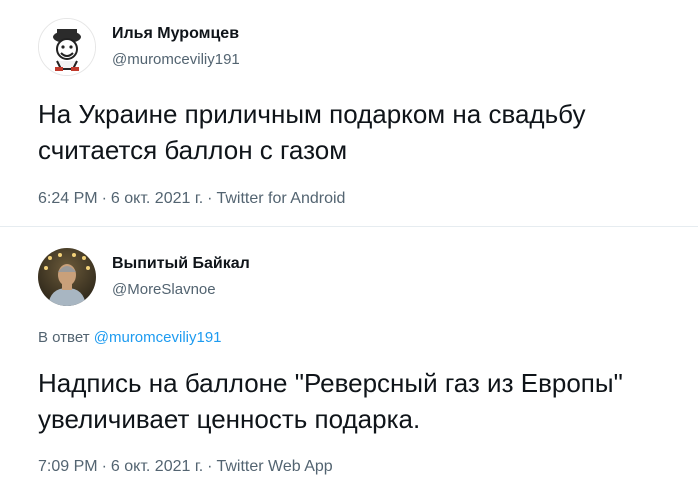  I want to click on tweet-time: 7:09 PM, so click(68, 466).